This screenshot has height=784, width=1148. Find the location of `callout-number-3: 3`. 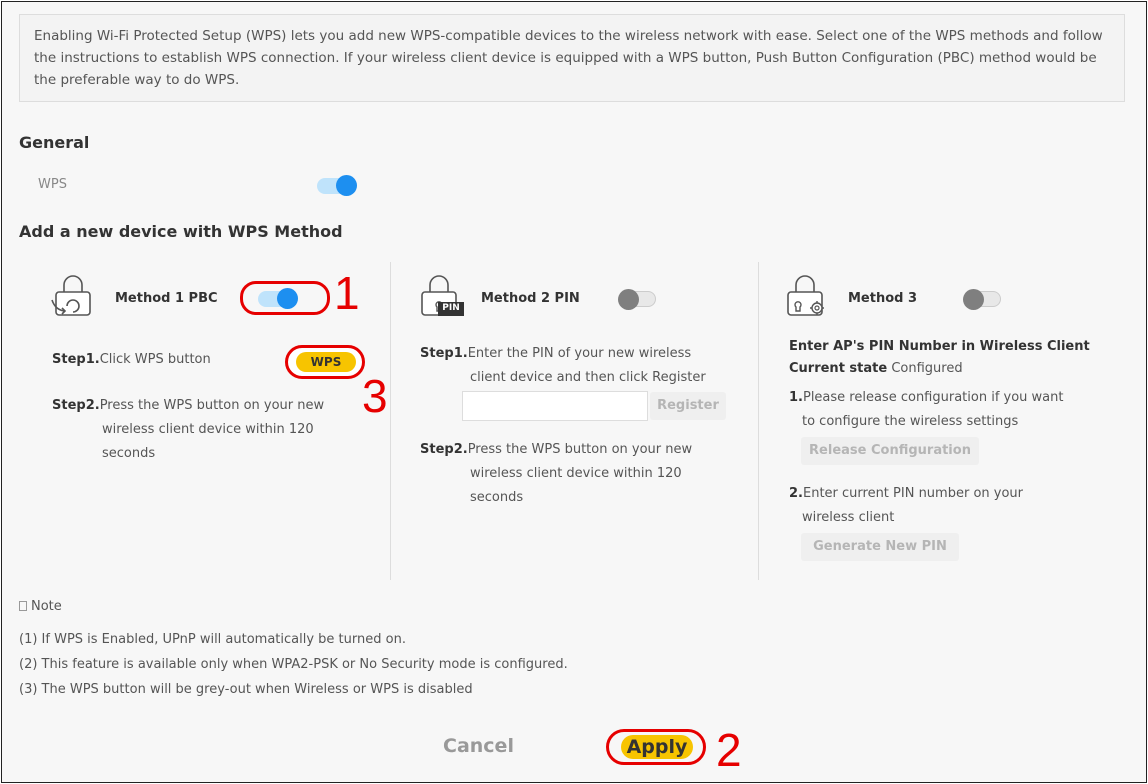

callout-number-3: 3 is located at coordinates (375, 396).